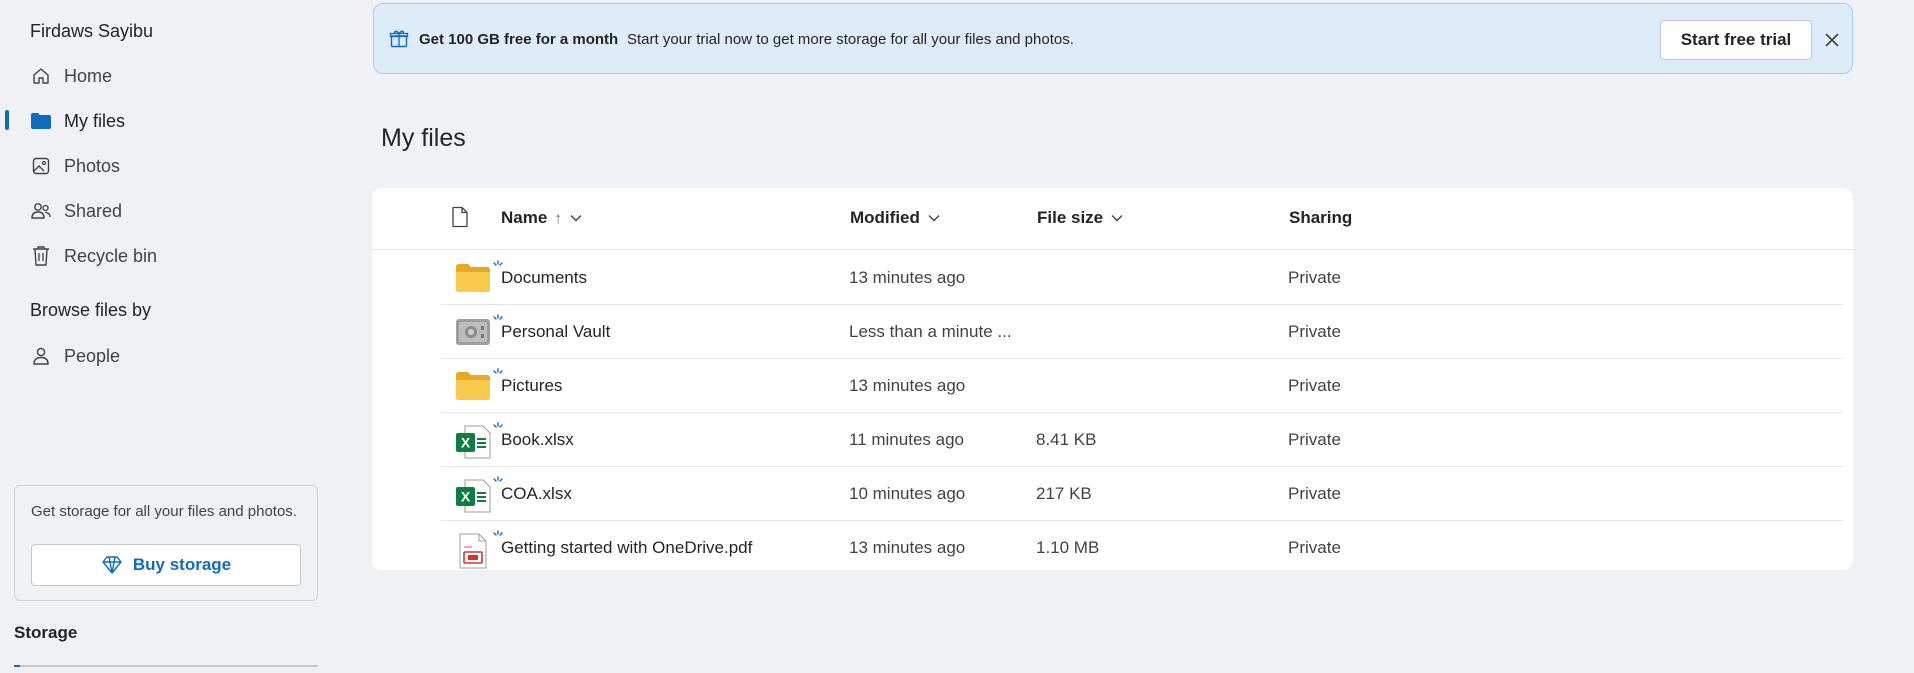 This screenshot has width=1914, height=673. I want to click on banner-title: Get 100 GB free for a month, so click(519, 39).